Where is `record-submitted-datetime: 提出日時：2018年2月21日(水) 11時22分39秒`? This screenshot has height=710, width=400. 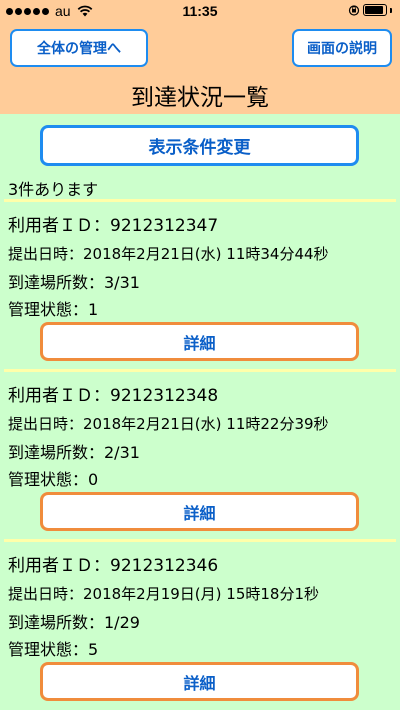
record-submitted-datetime: 提出日時：2018年2月21日(水) 11時22分39秒 is located at coordinates (168, 424).